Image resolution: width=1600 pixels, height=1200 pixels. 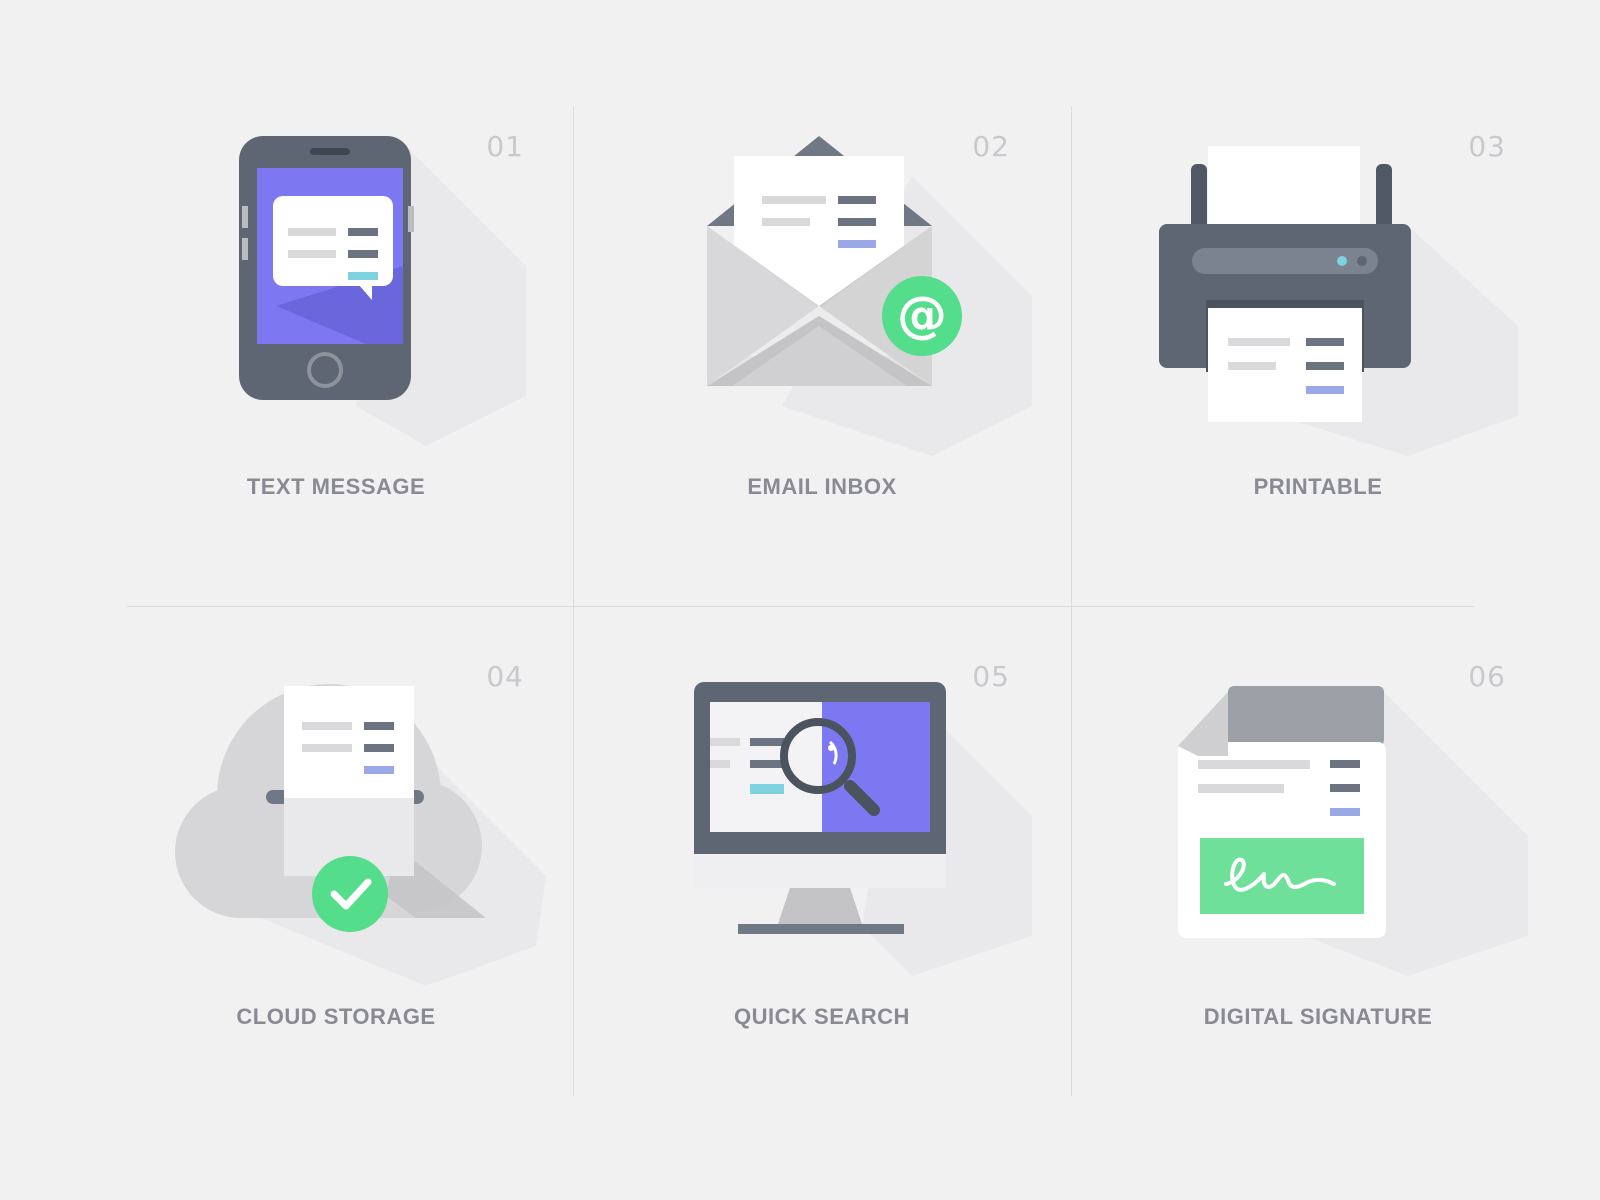 I want to click on feature-card-digital-signature: 06 DIGITAL SIGNATURE, so click(x=1318, y=906).